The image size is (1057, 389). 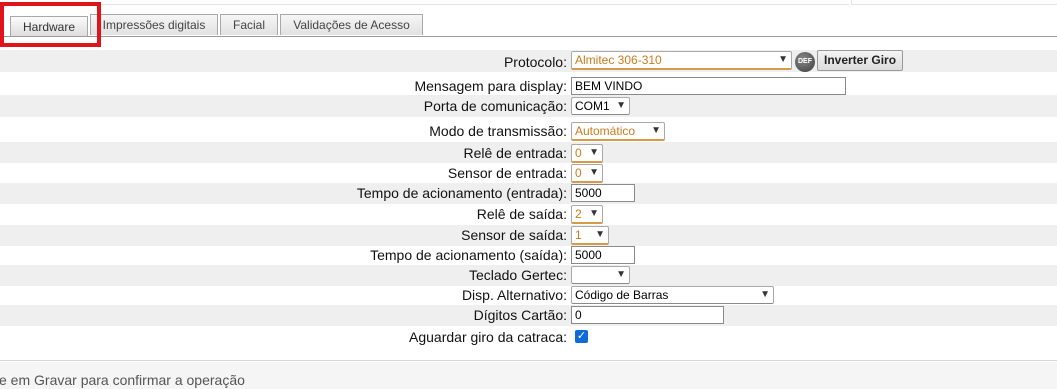 What do you see at coordinates (587, 214) in the screenshot?
I see `rele-saida-select: 2 ▼` at bounding box center [587, 214].